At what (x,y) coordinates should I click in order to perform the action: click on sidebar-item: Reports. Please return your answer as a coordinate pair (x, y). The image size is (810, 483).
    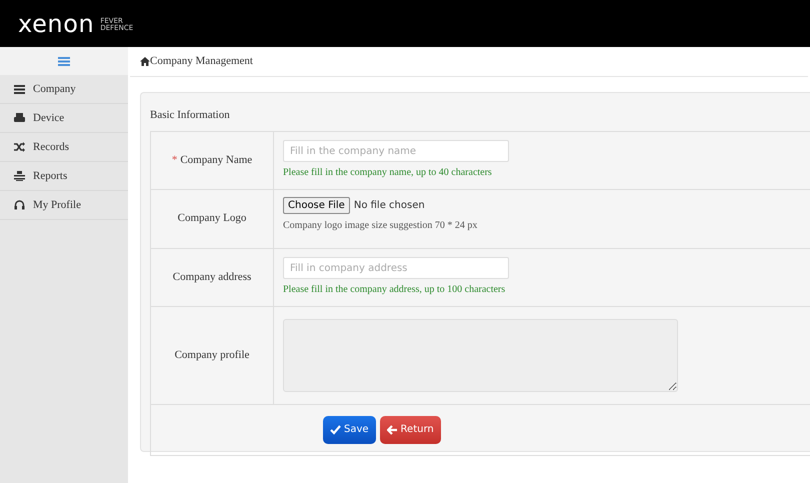
    Looking at the image, I should click on (64, 176).